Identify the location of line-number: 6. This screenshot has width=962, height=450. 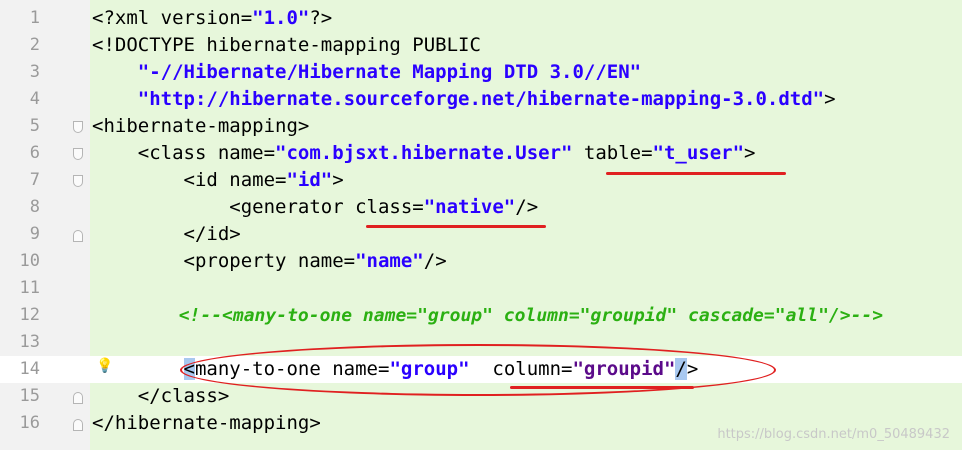
(34, 153).